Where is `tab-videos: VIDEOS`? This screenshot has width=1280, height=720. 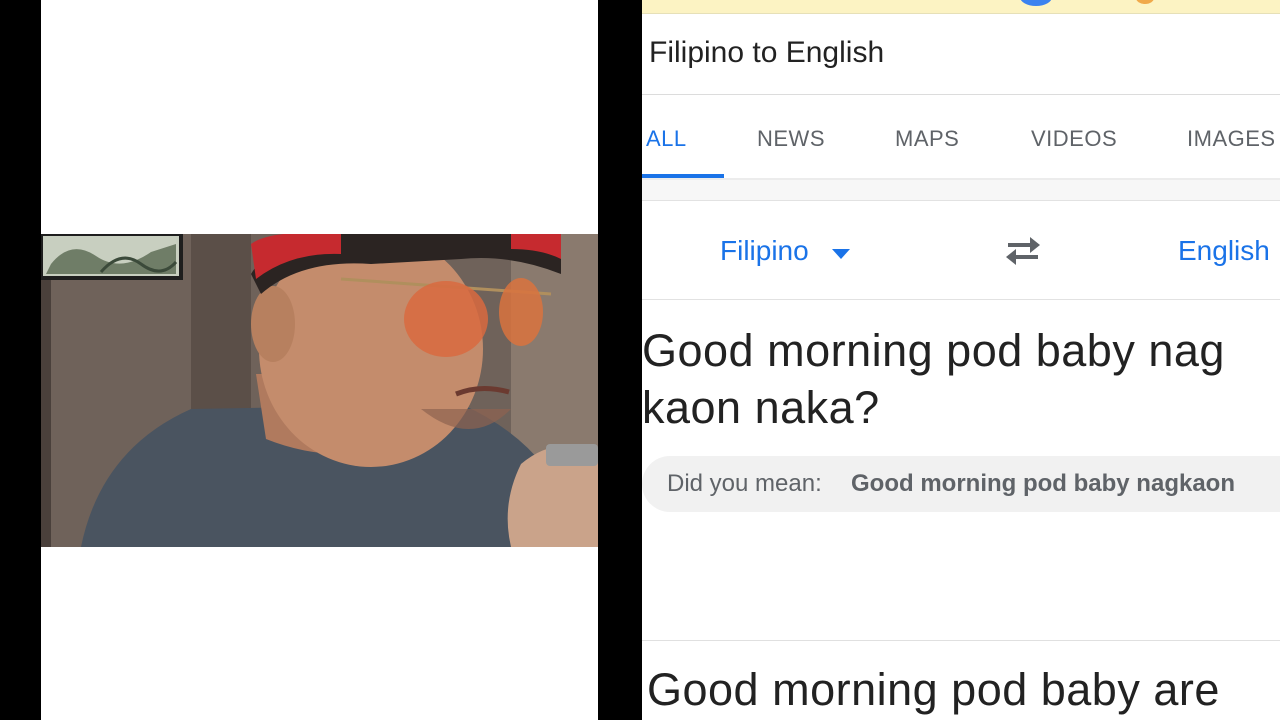
tab-videos: VIDEOS is located at coordinates (1074, 139).